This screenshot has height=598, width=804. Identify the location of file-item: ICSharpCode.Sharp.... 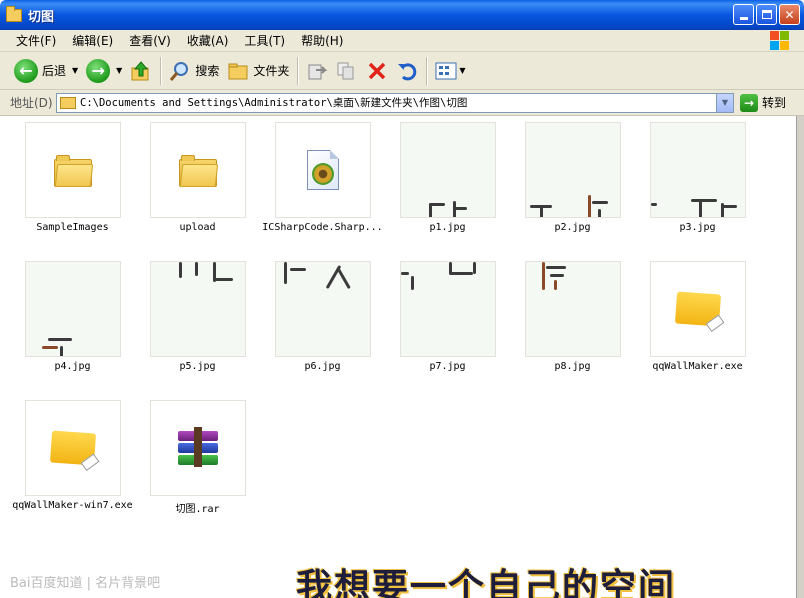
(322, 177).